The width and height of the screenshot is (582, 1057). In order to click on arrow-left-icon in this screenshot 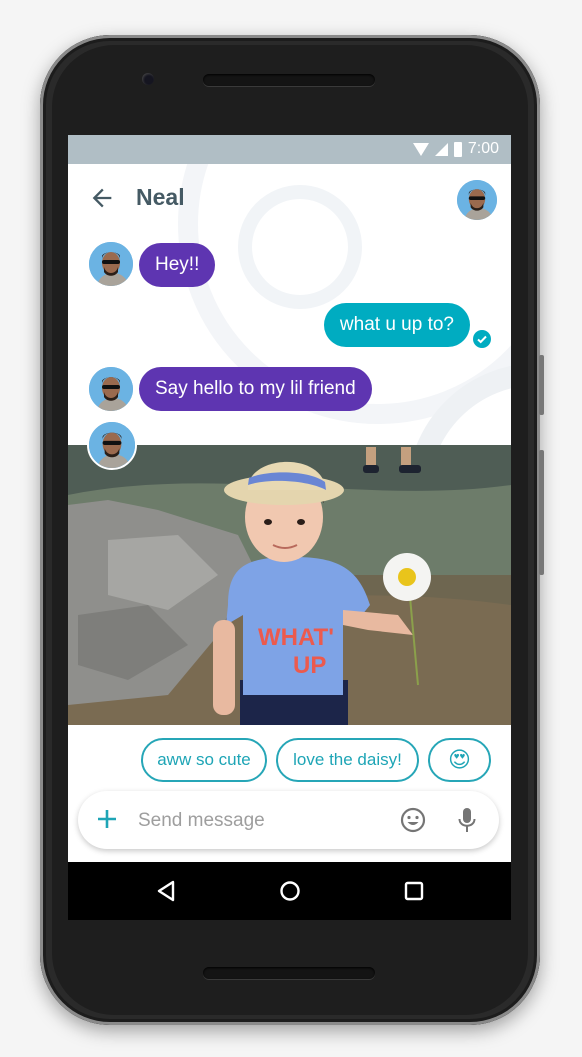, I will do `click(102, 198)`.